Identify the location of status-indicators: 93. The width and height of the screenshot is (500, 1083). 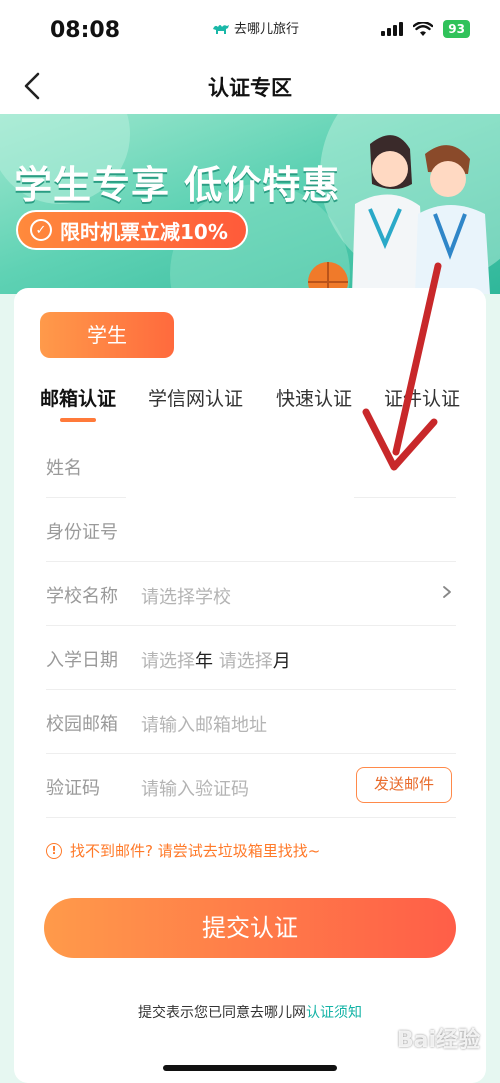
(425, 29).